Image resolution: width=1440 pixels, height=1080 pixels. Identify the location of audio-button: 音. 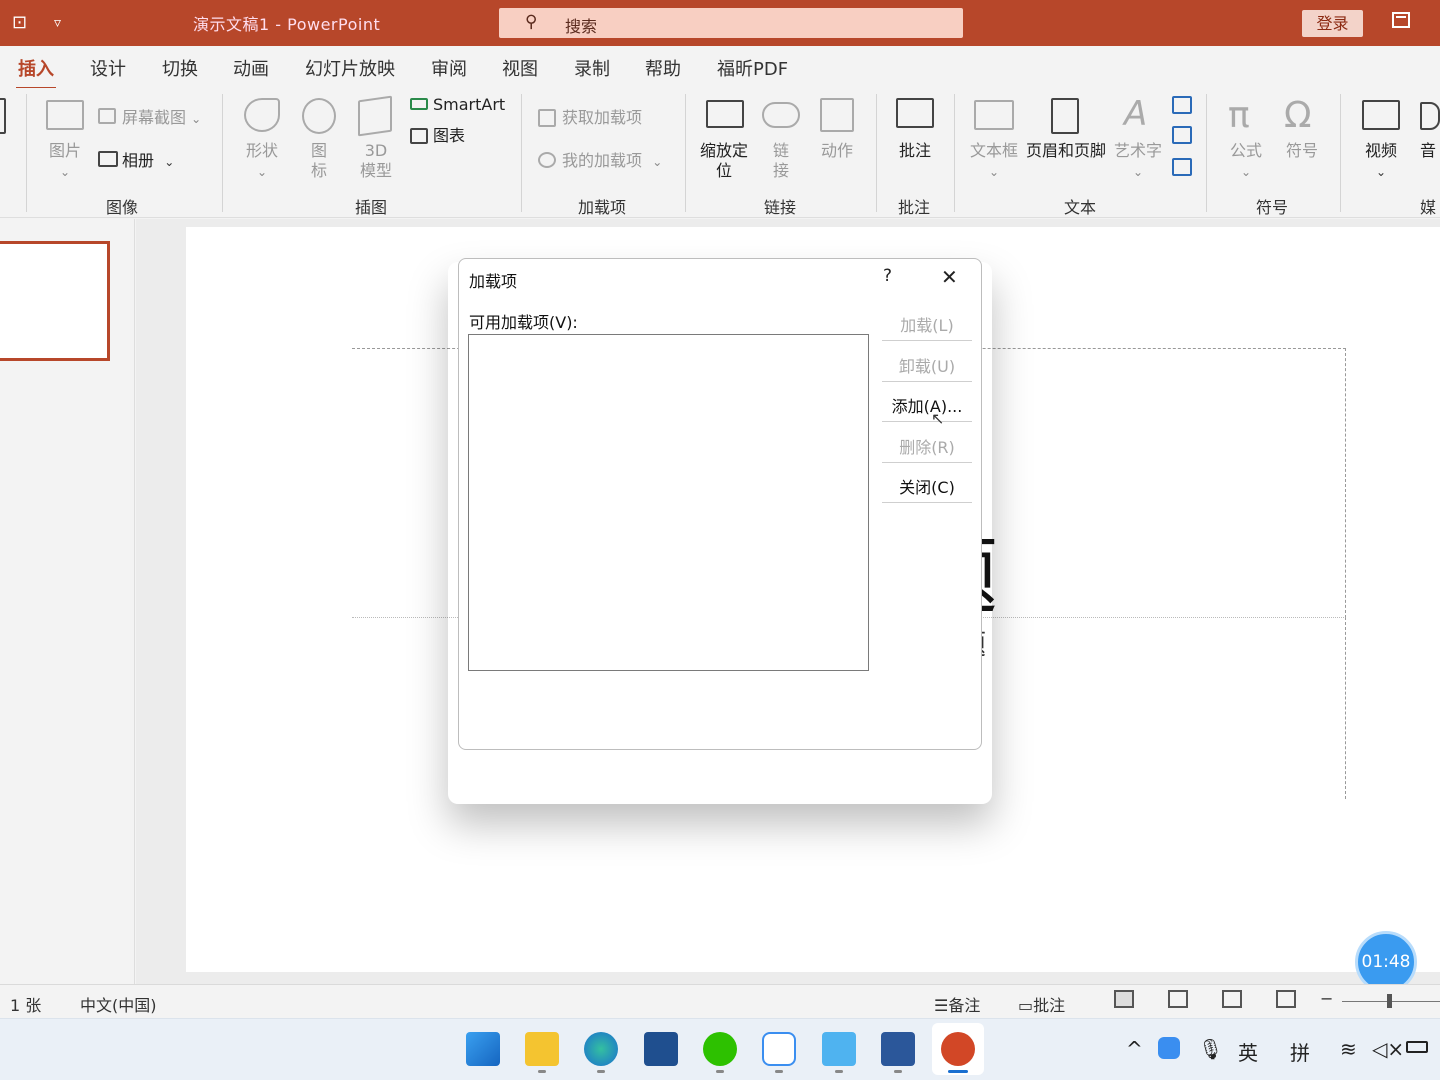
(1430, 151).